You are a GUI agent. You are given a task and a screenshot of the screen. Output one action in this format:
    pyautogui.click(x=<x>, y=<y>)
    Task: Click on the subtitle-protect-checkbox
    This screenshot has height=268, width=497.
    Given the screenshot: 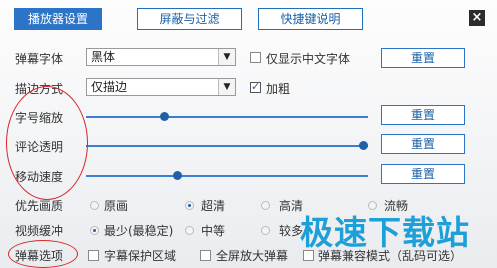 What is the action you would take?
    pyautogui.click(x=93, y=255)
    